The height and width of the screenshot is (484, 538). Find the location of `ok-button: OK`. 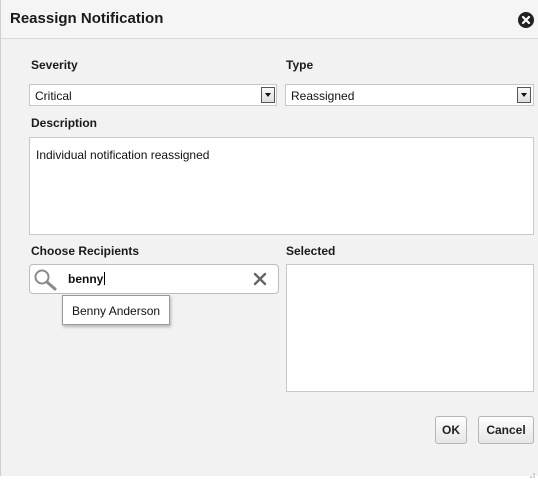

ok-button: OK is located at coordinates (451, 430).